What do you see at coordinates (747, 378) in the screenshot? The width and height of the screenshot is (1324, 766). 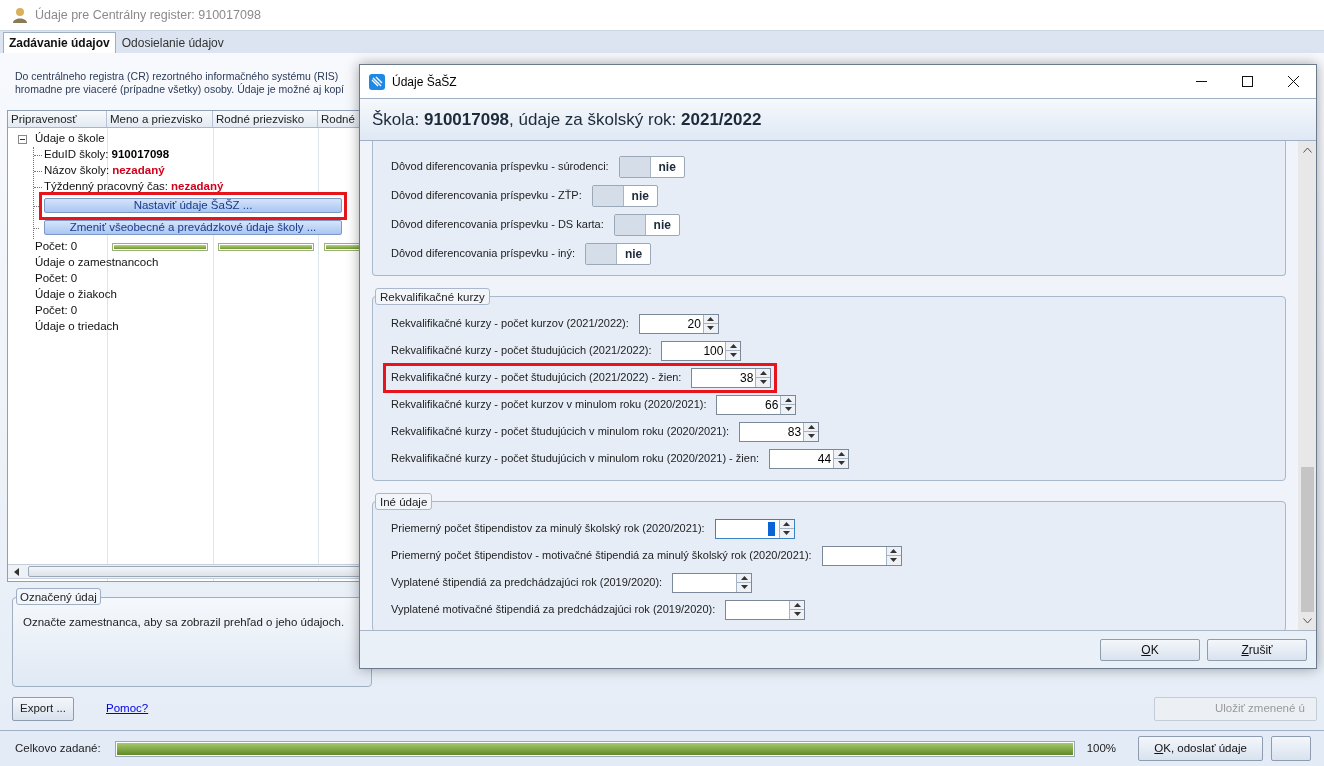 I see `number-value: 38` at bounding box center [747, 378].